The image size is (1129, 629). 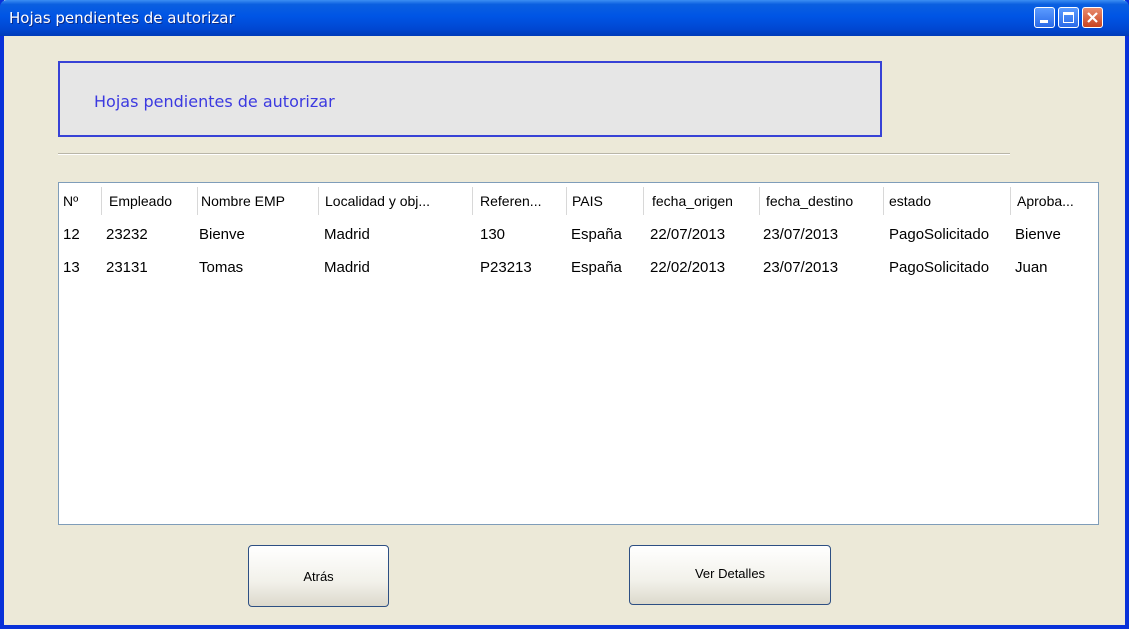 What do you see at coordinates (81, 201) in the screenshot?
I see `column-header-n: Nº` at bounding box center [81, 201].